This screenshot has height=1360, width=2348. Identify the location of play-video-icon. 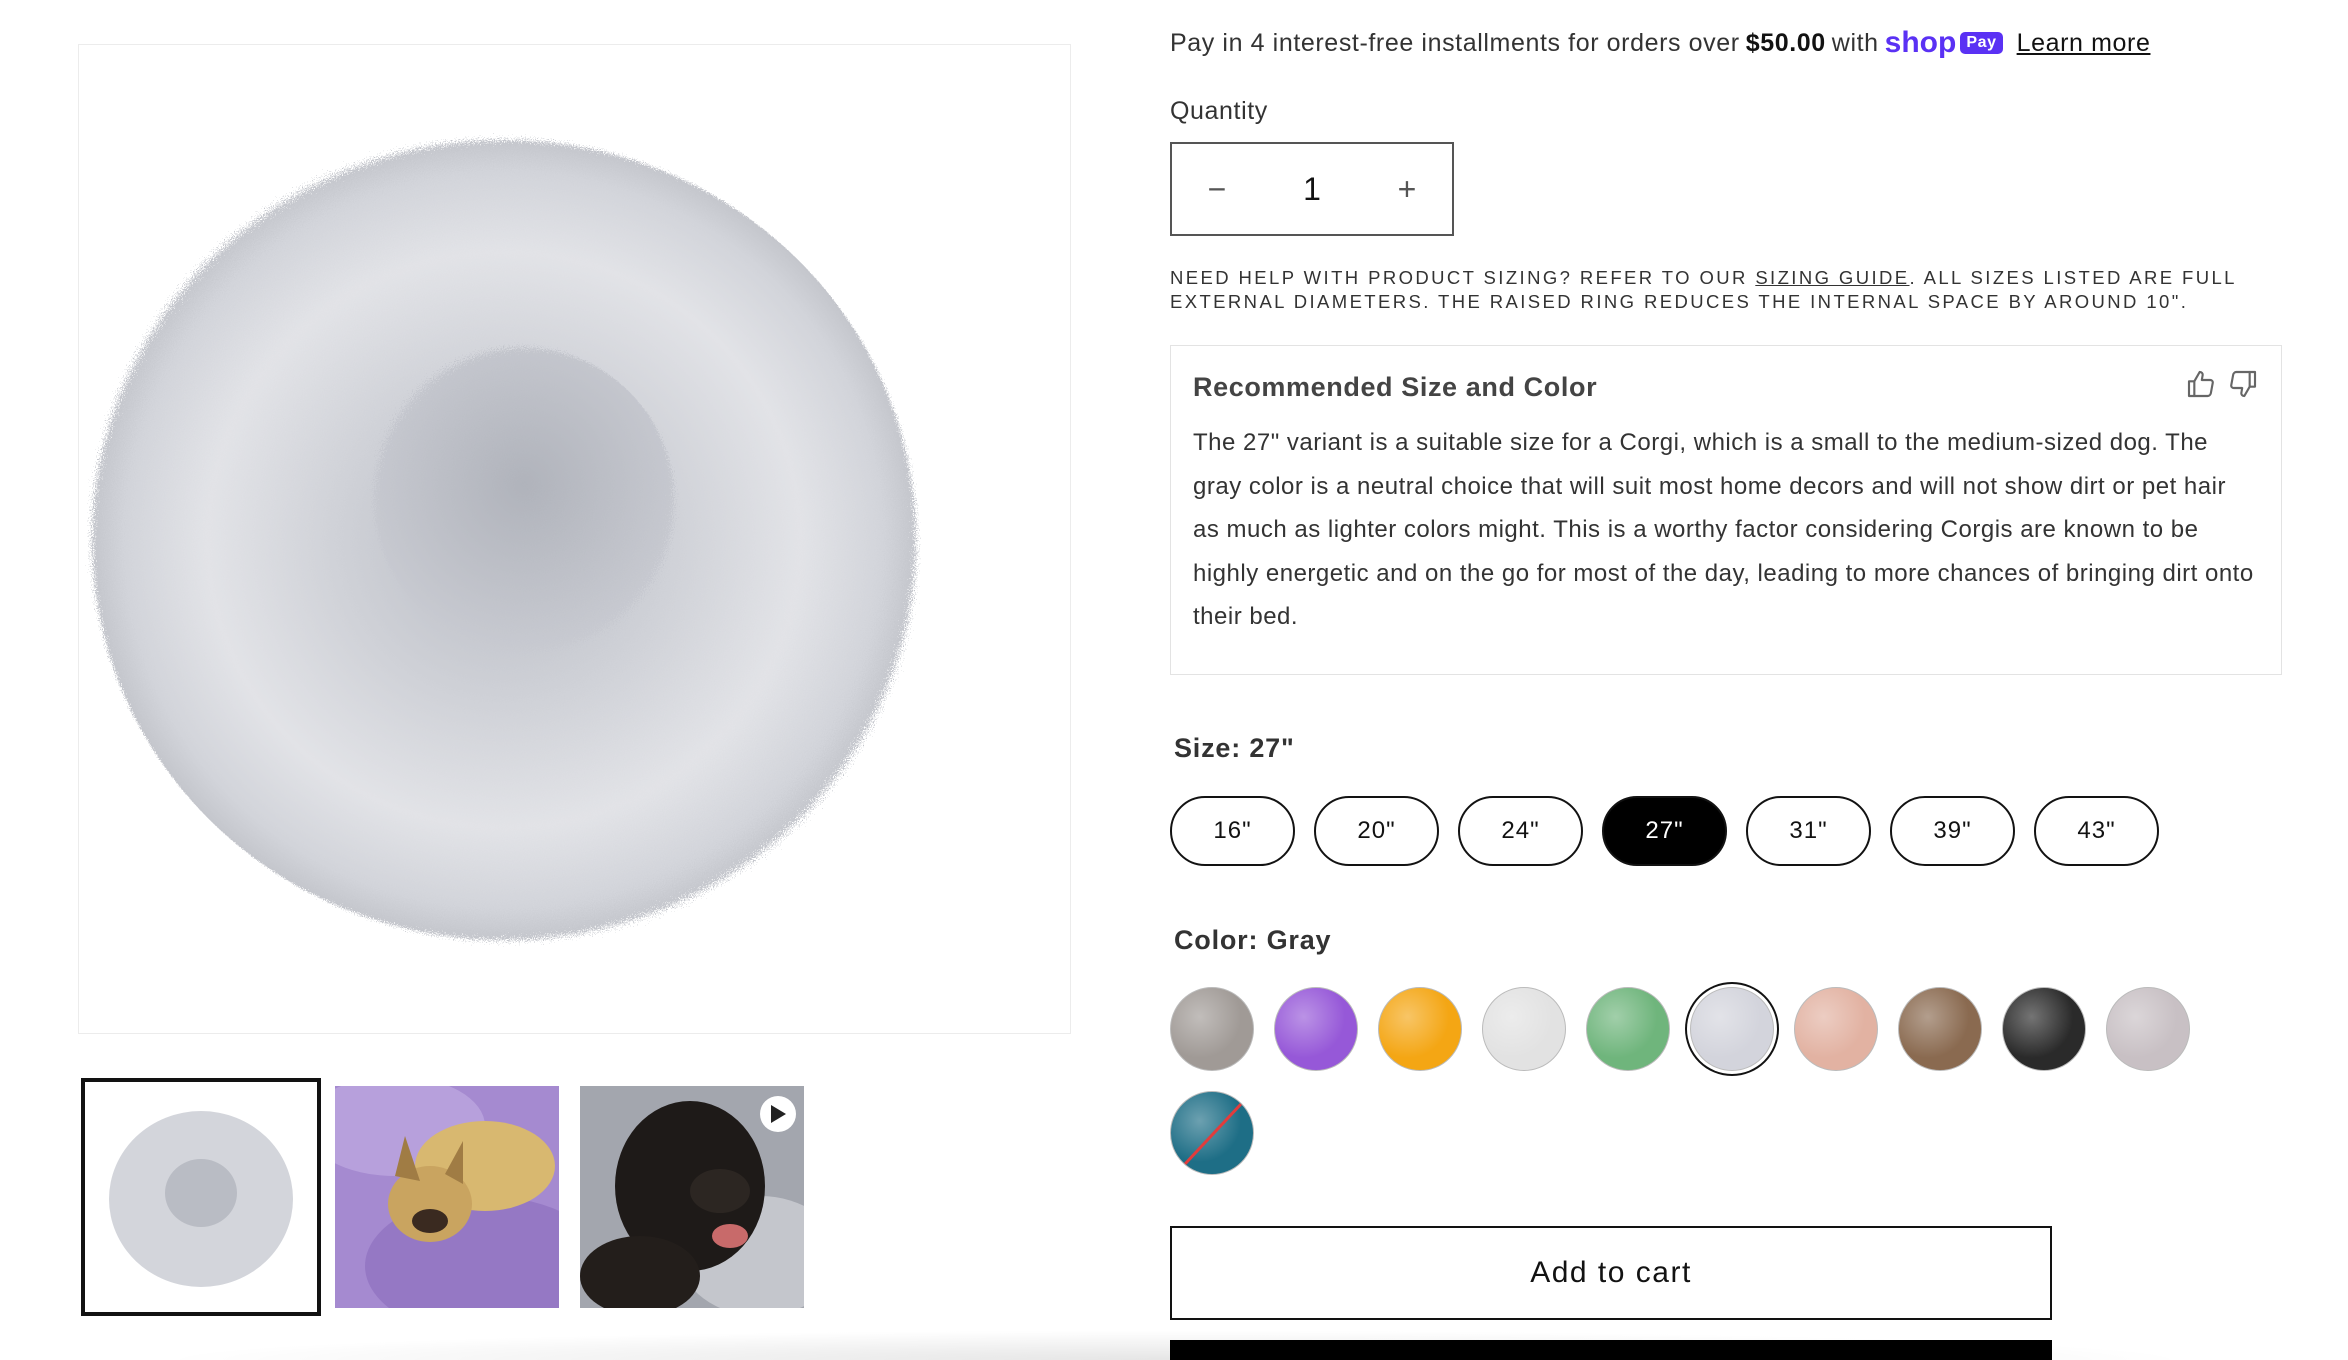
(778, 1114).